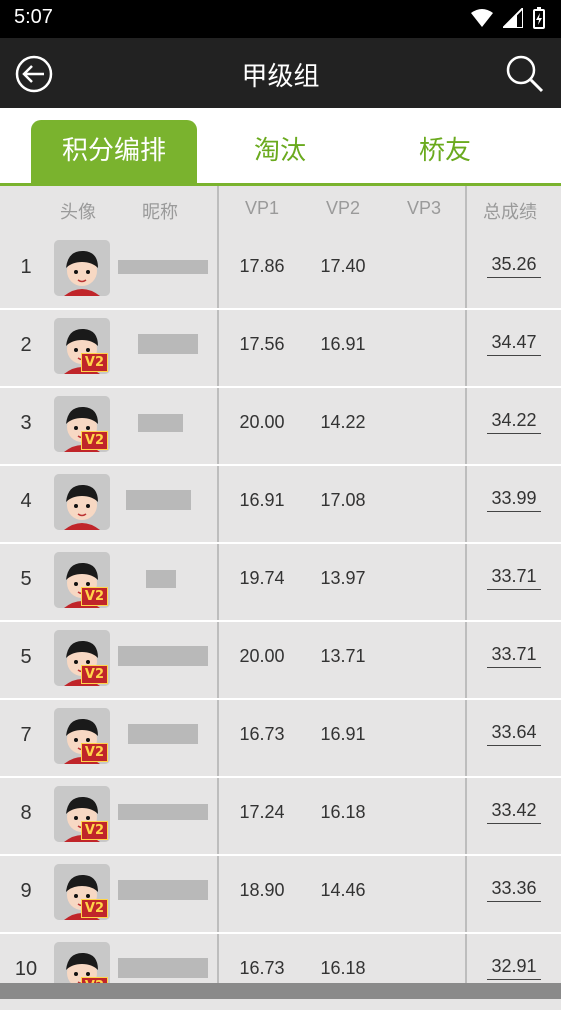 This screenshot has height=1012, width=561. Describe the element at coordinates (510, 212) in the screenshot. I see `col-total: 总成绩` at that location.